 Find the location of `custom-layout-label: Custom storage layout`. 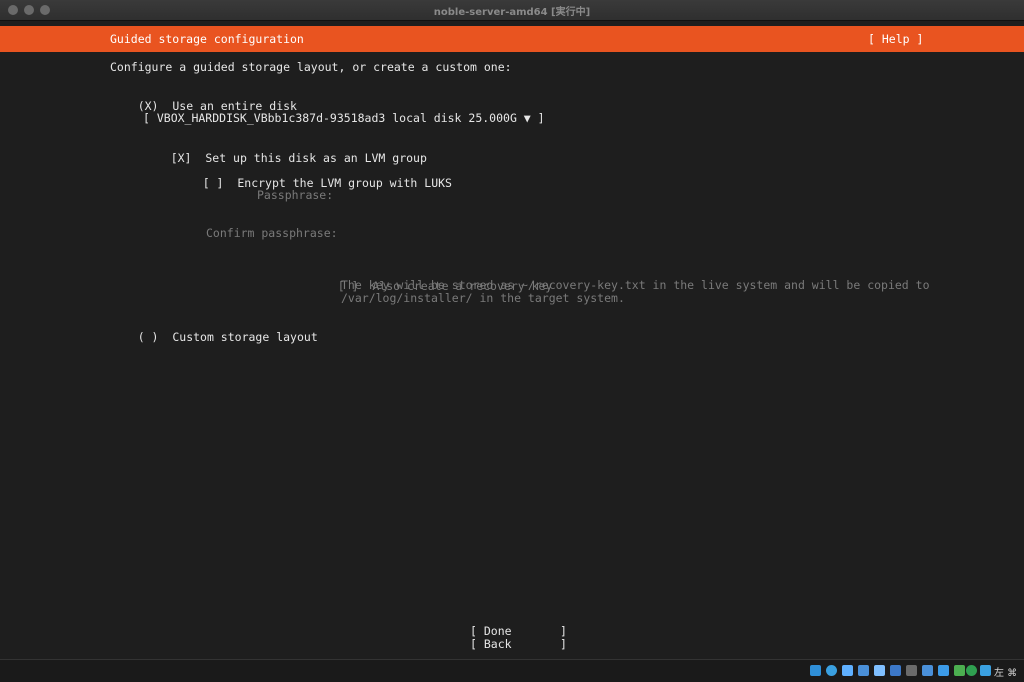

custom-layout-label: Custom storage layout is located at coordinates (245, 337).